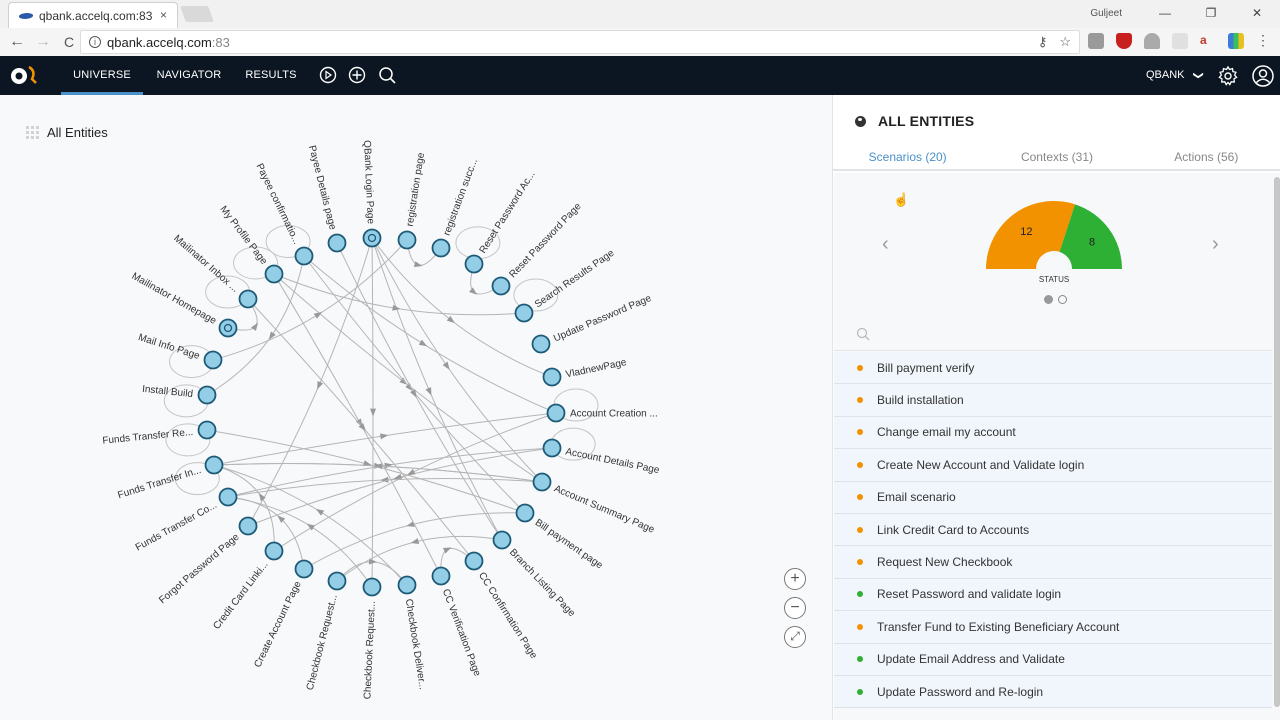 This screenshot has height=720, width=1280. I want to click on minimize-icon: —, so click(1165, 13).